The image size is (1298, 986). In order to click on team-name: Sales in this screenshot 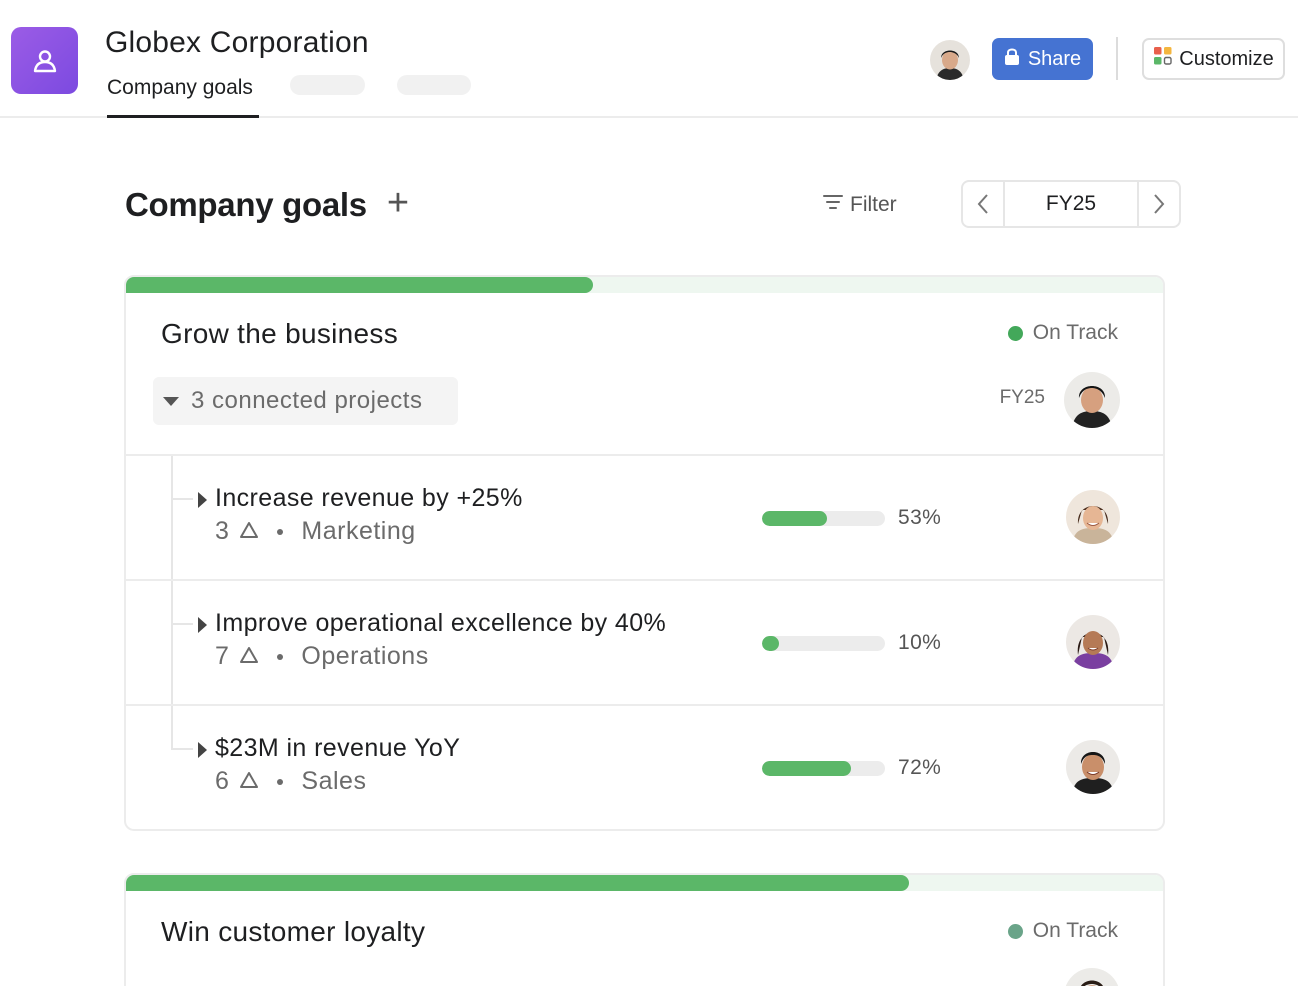, I will do `click(334, 781)`.